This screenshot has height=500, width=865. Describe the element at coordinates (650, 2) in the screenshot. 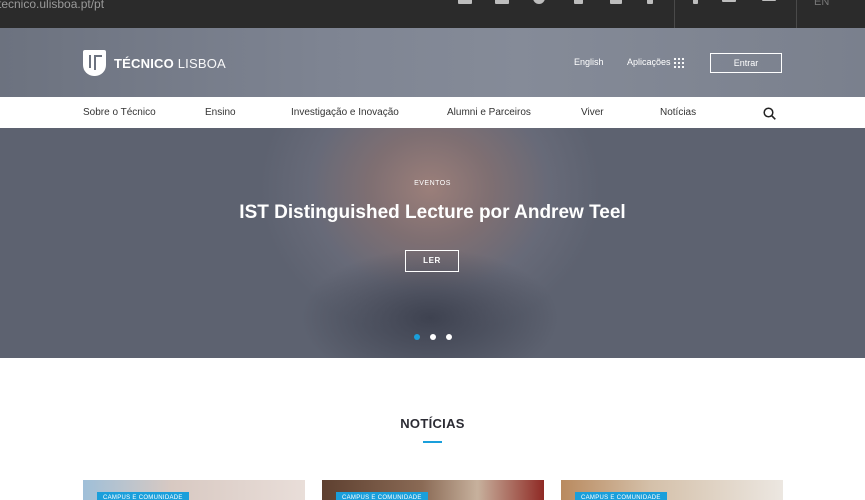

I see `mobile-icon` at that location.